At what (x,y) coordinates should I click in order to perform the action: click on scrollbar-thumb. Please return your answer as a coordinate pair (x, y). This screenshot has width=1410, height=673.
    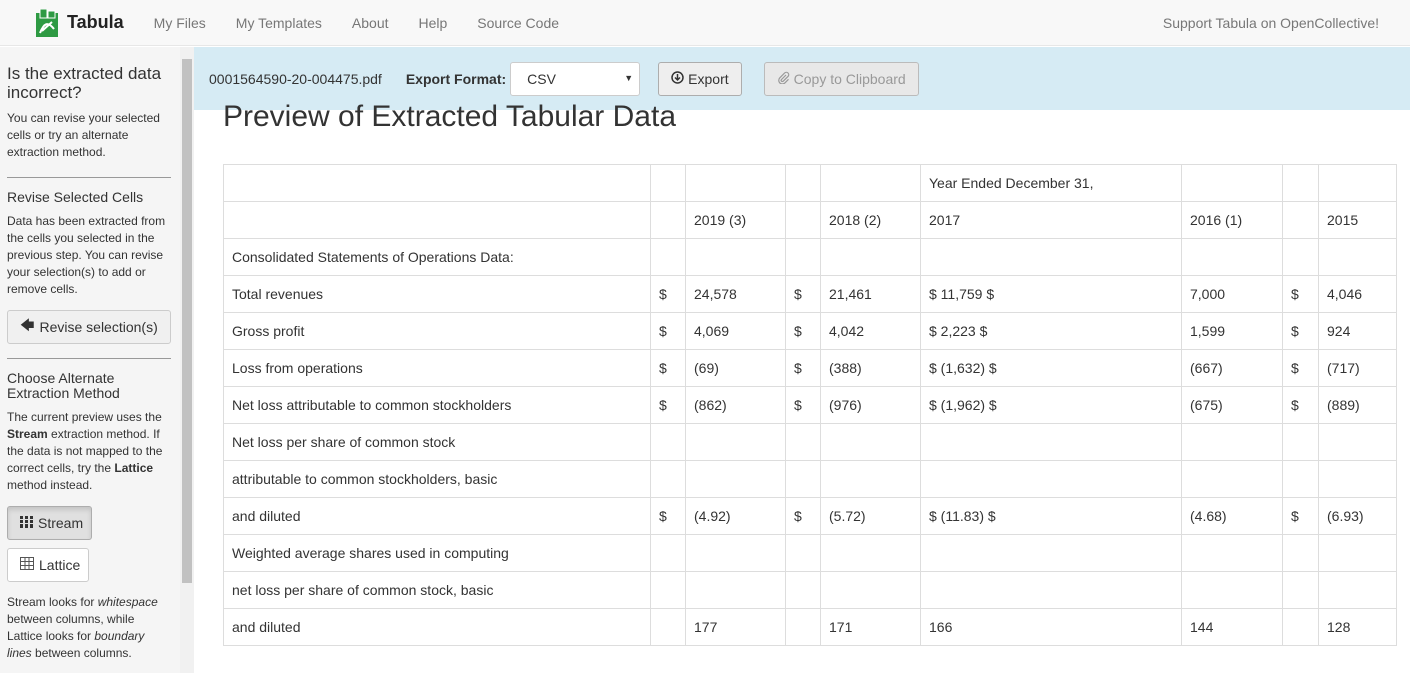
    Looking at the image, I should click on (187, 321).